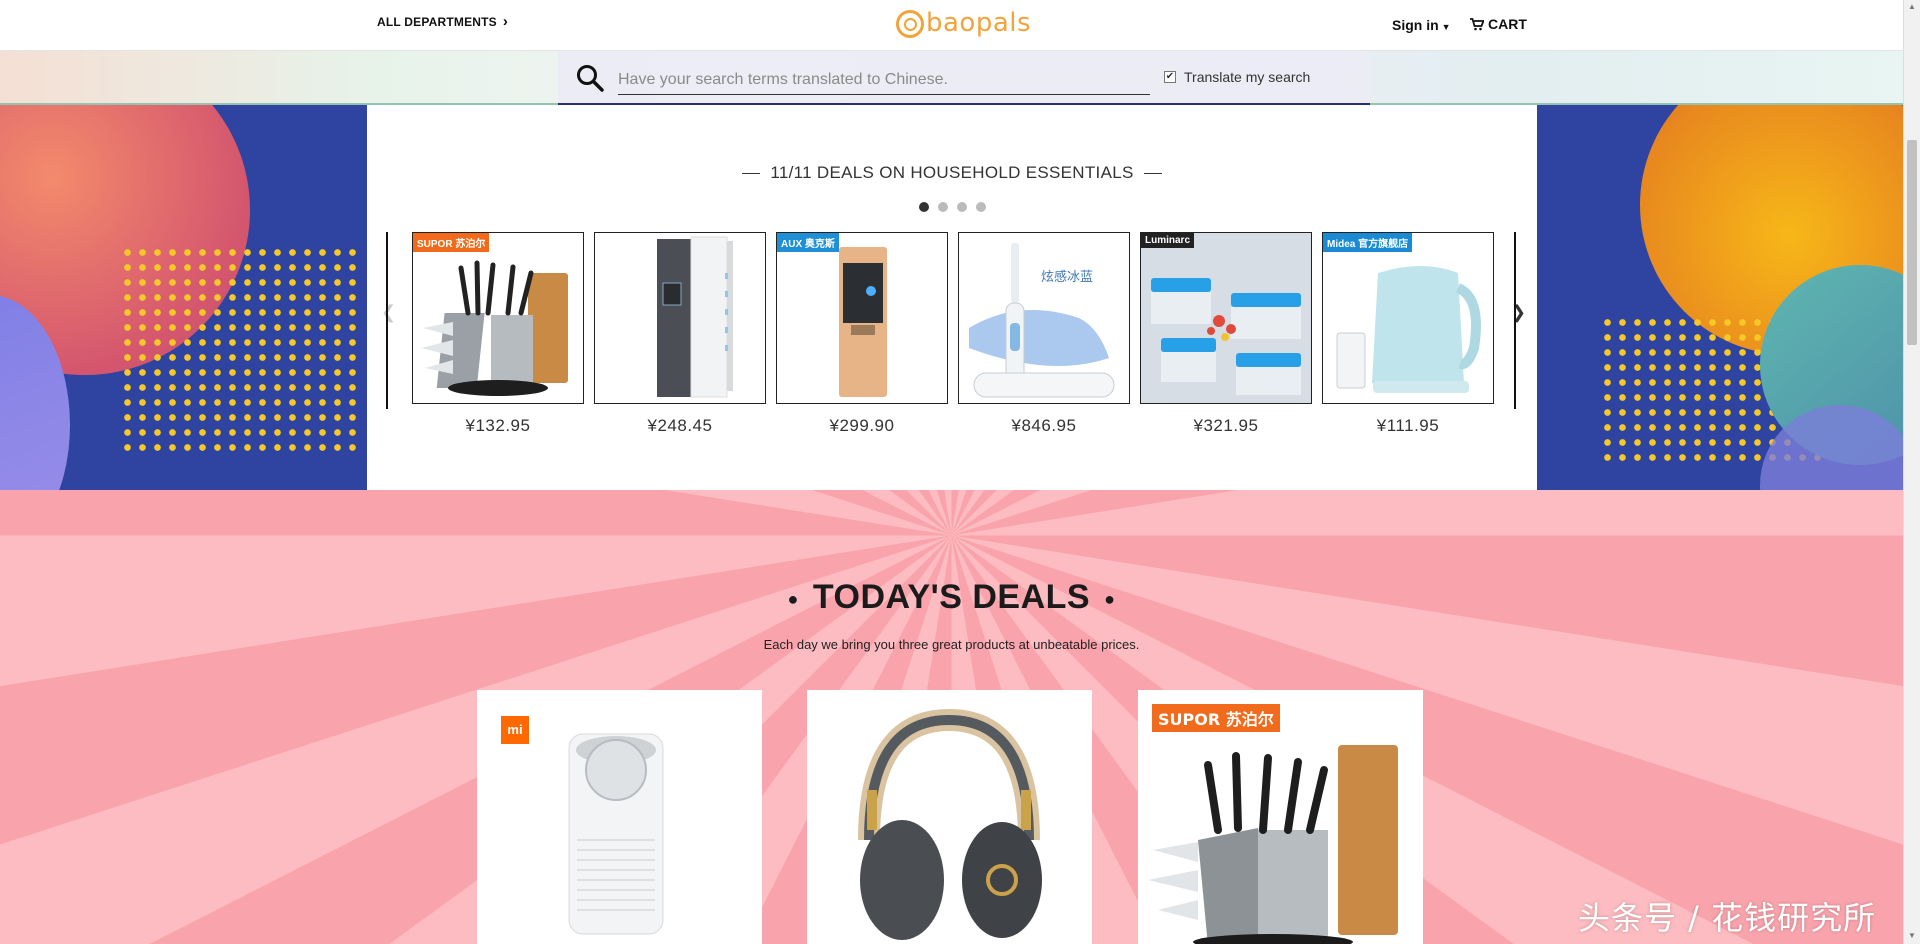 This screenshot has height=944, width=1920. What do you see at coordinates (863, 322) in the screenshot?
I see `water-dispenser-illustration` at bounding box center [863, 322].